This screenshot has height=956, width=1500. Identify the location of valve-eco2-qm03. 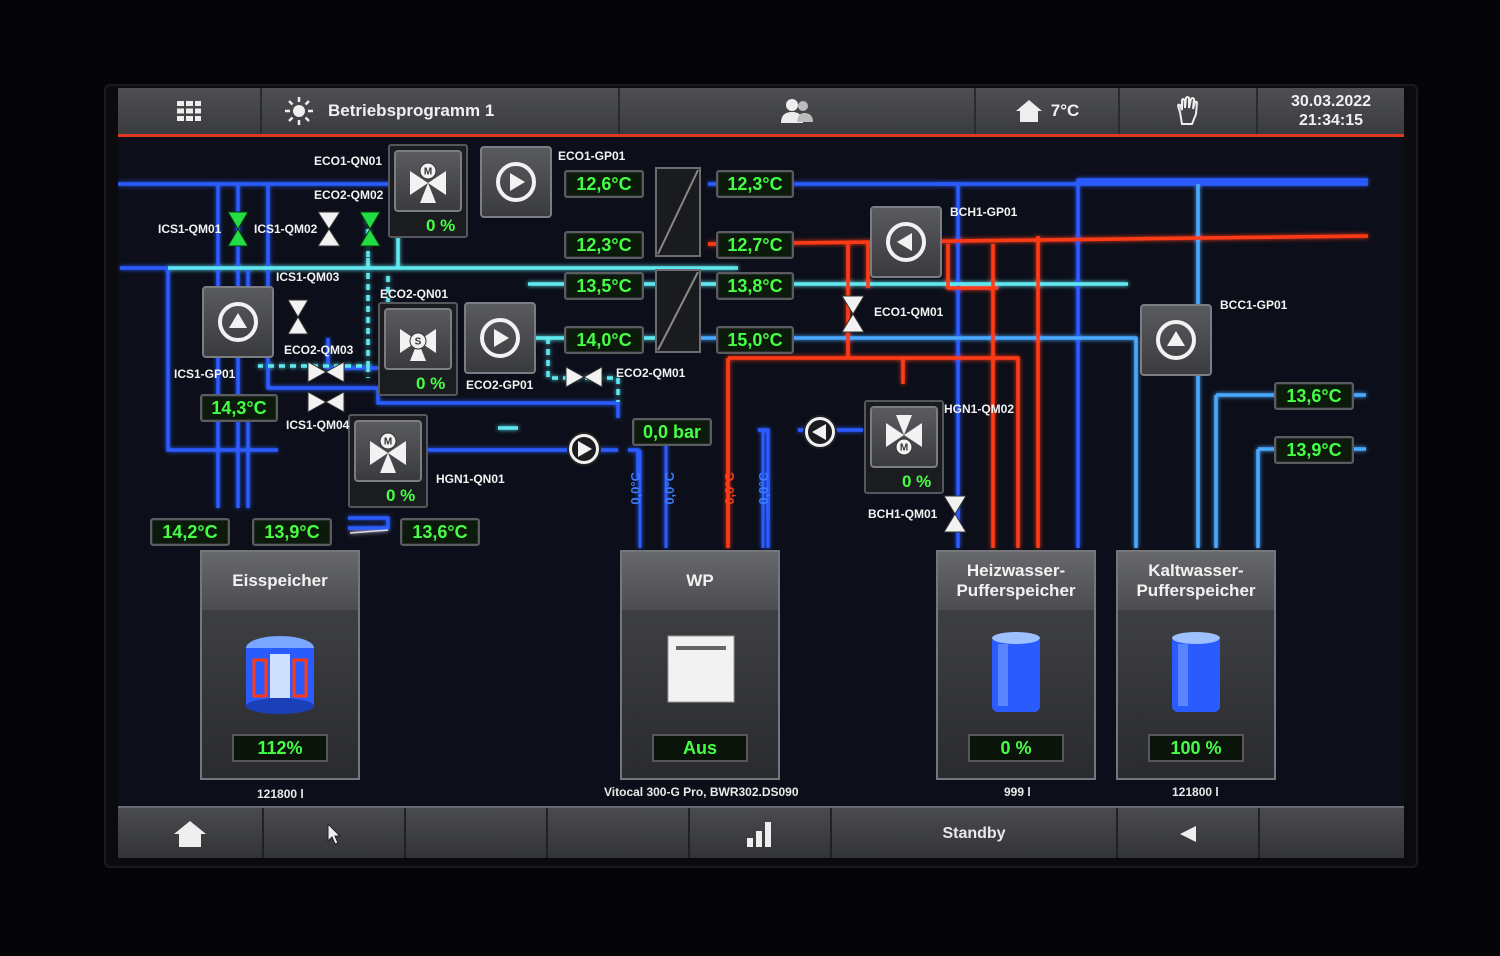
(298, 317).